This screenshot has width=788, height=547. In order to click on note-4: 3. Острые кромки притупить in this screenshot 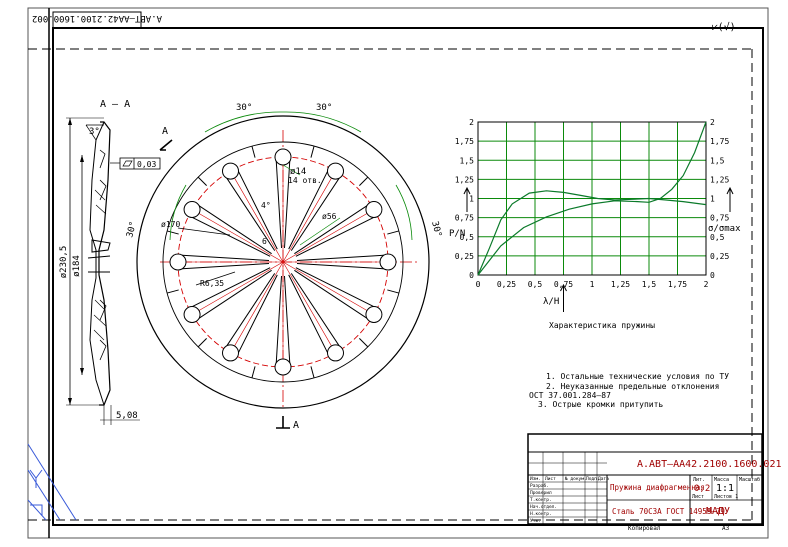, I will do `click(600, 404)`.